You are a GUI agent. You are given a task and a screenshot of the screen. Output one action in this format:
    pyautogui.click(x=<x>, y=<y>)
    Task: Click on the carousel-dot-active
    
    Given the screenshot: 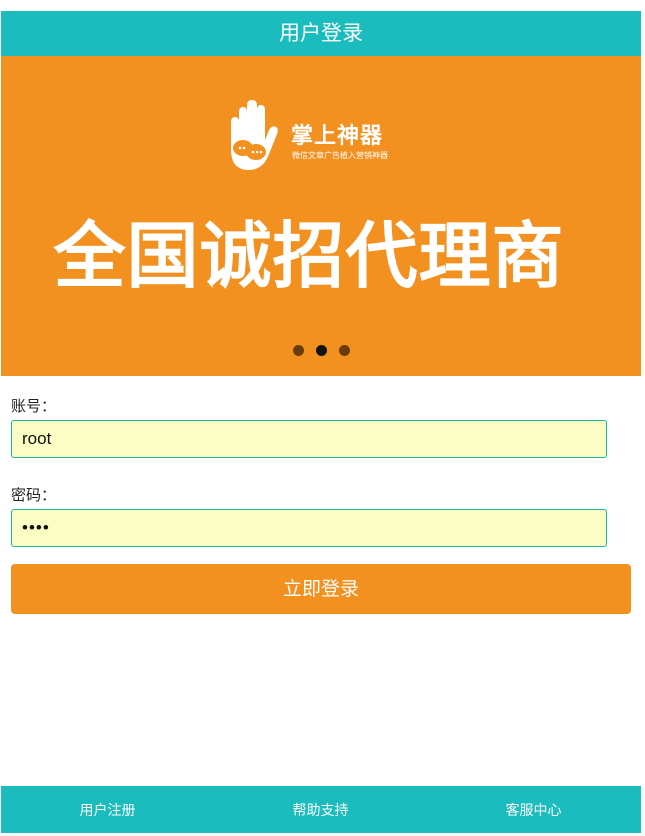 What is the action you would take?
    pyautogui.click(x=321, y=350)
    